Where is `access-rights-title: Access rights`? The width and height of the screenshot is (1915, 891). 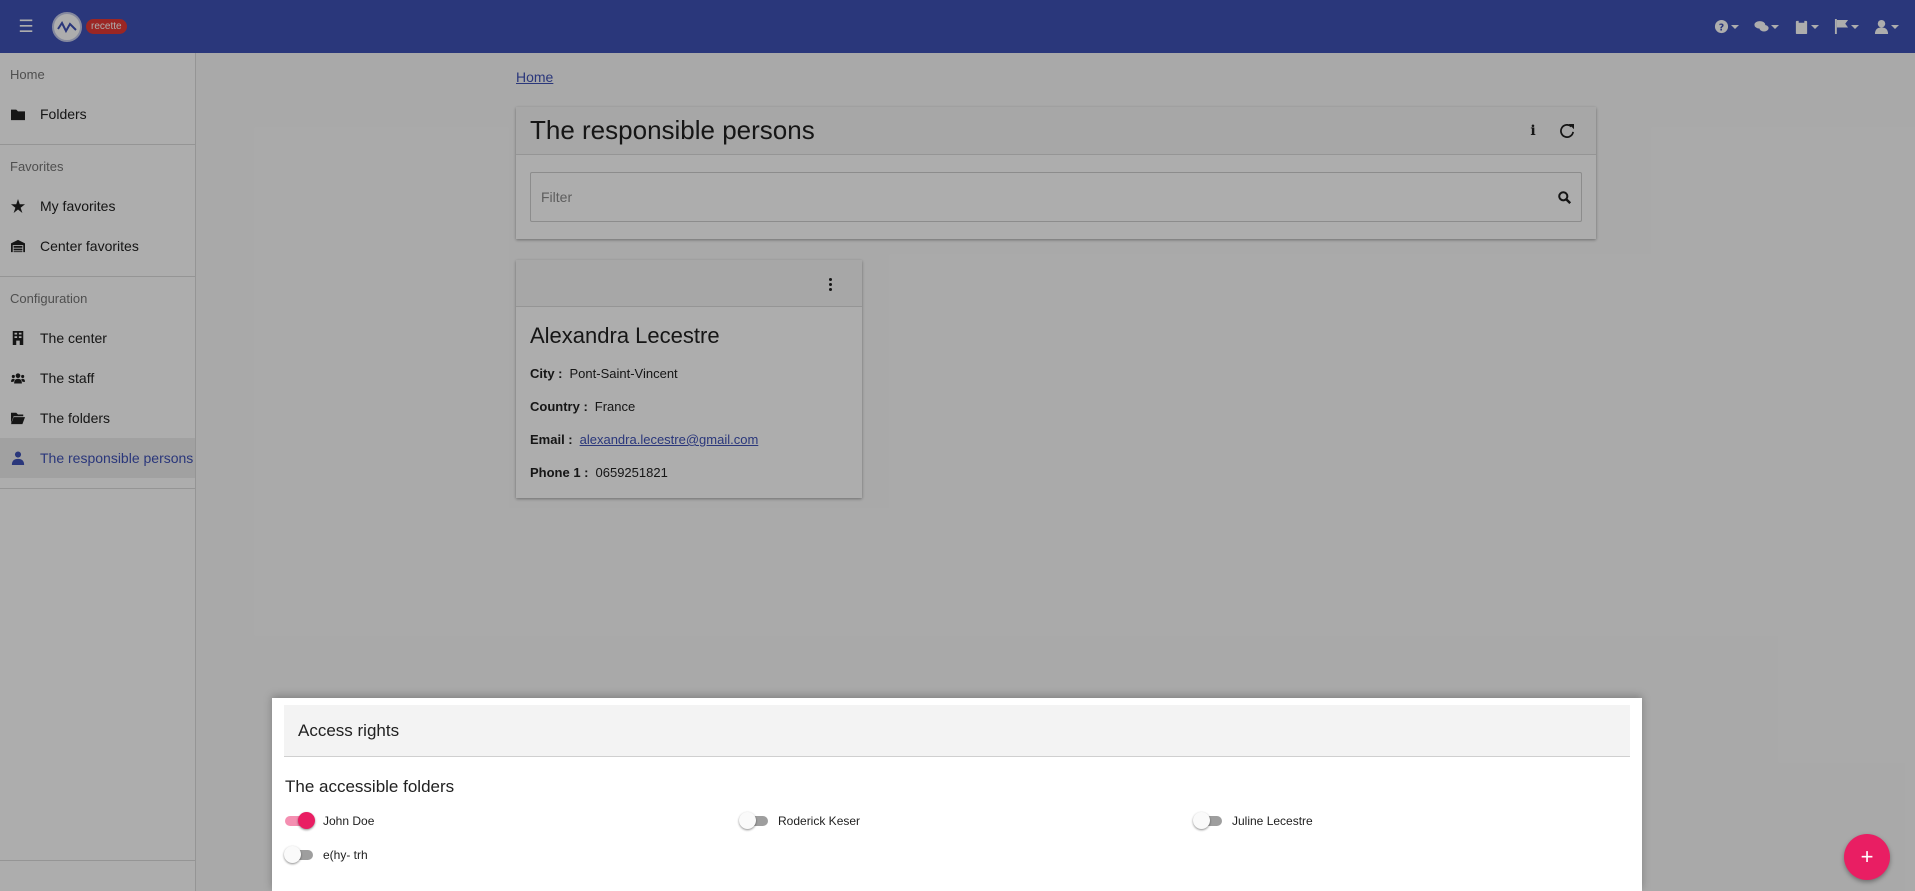
access-rights-title: Access rights is located at coordinates (349, 730).